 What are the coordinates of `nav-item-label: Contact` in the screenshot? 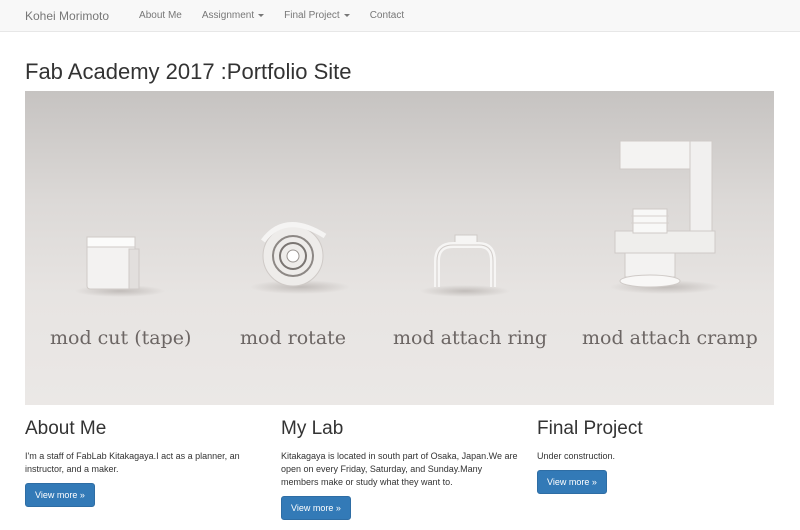 It's located at (387, 15).